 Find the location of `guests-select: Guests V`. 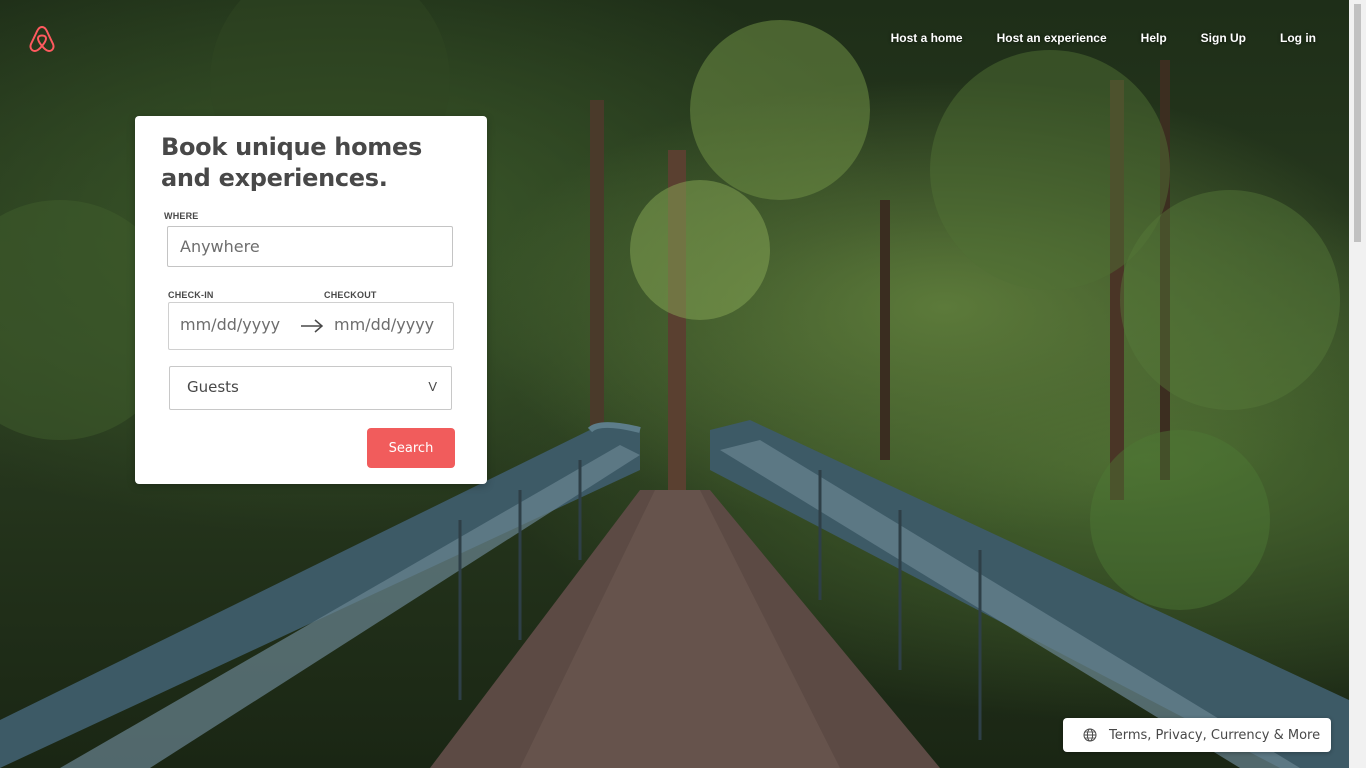

guests-select: Guests V is located at coordinates (310, 388).